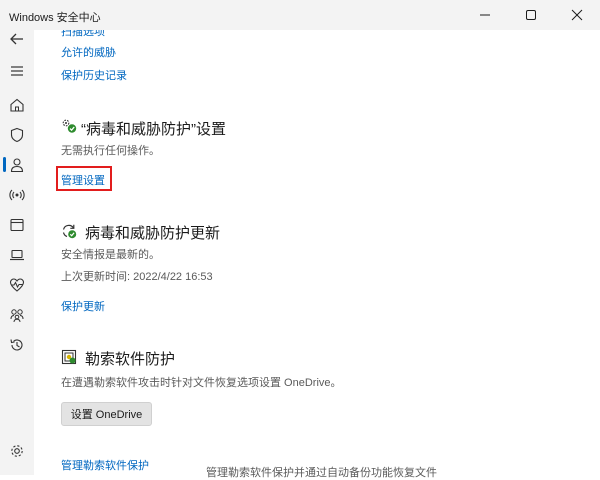 This screenshot has height=480, width=600. I want to click on laptop-icon, so click(17, 255).